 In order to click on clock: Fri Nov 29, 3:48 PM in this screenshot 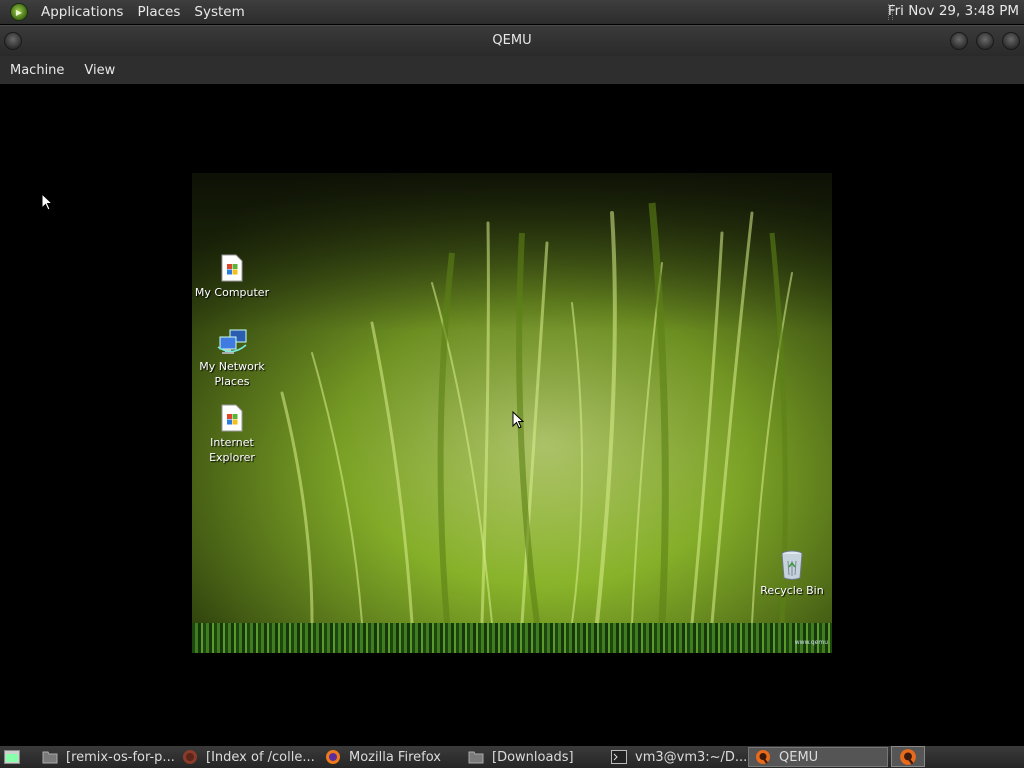, I will do `click(953, 11)`.